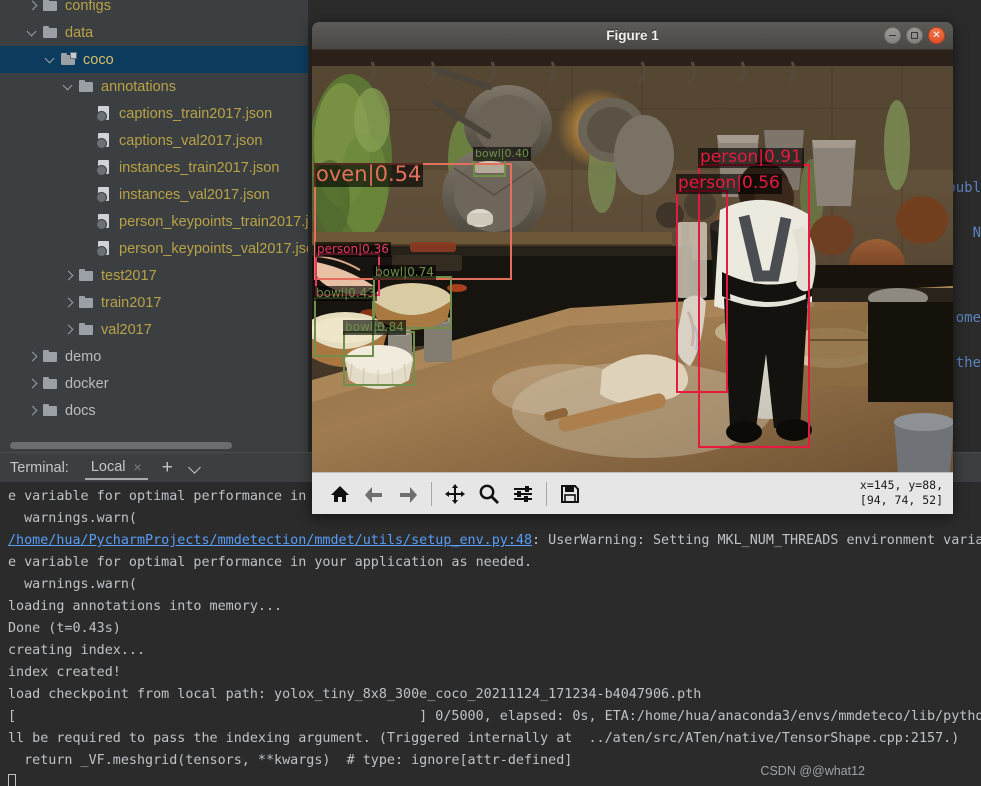 The width and height of the screenshot is (981, 786). I want to click on tree-item-person-keypoints-val2017-json: person_keypoints_val2017.json, so click(154, 248).